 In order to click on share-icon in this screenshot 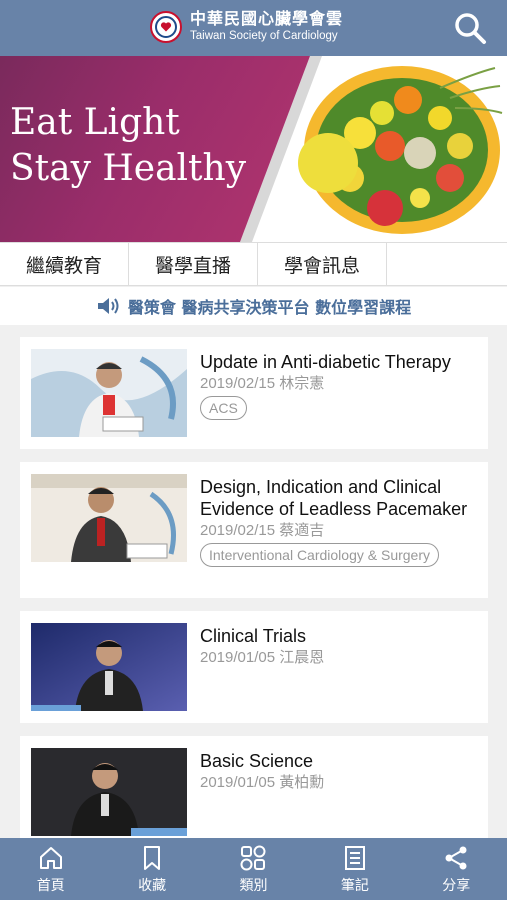, I will do `click(456, 857)`.